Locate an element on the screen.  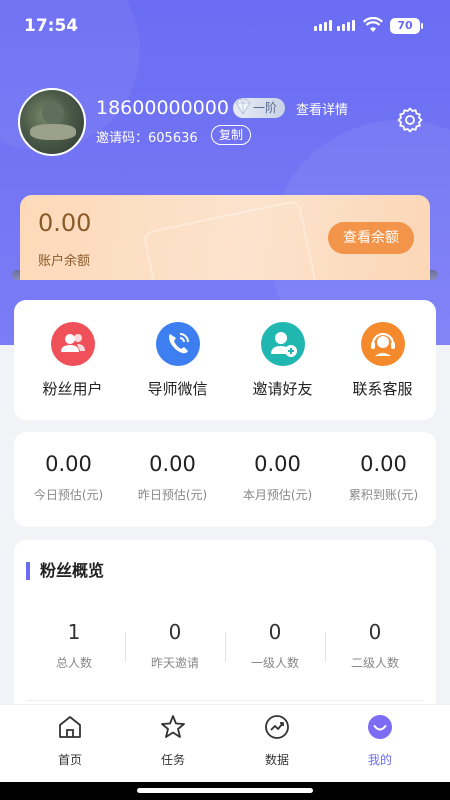
menu-item-invite-friends: 邀请好友 is located at coordinates (282, 360).